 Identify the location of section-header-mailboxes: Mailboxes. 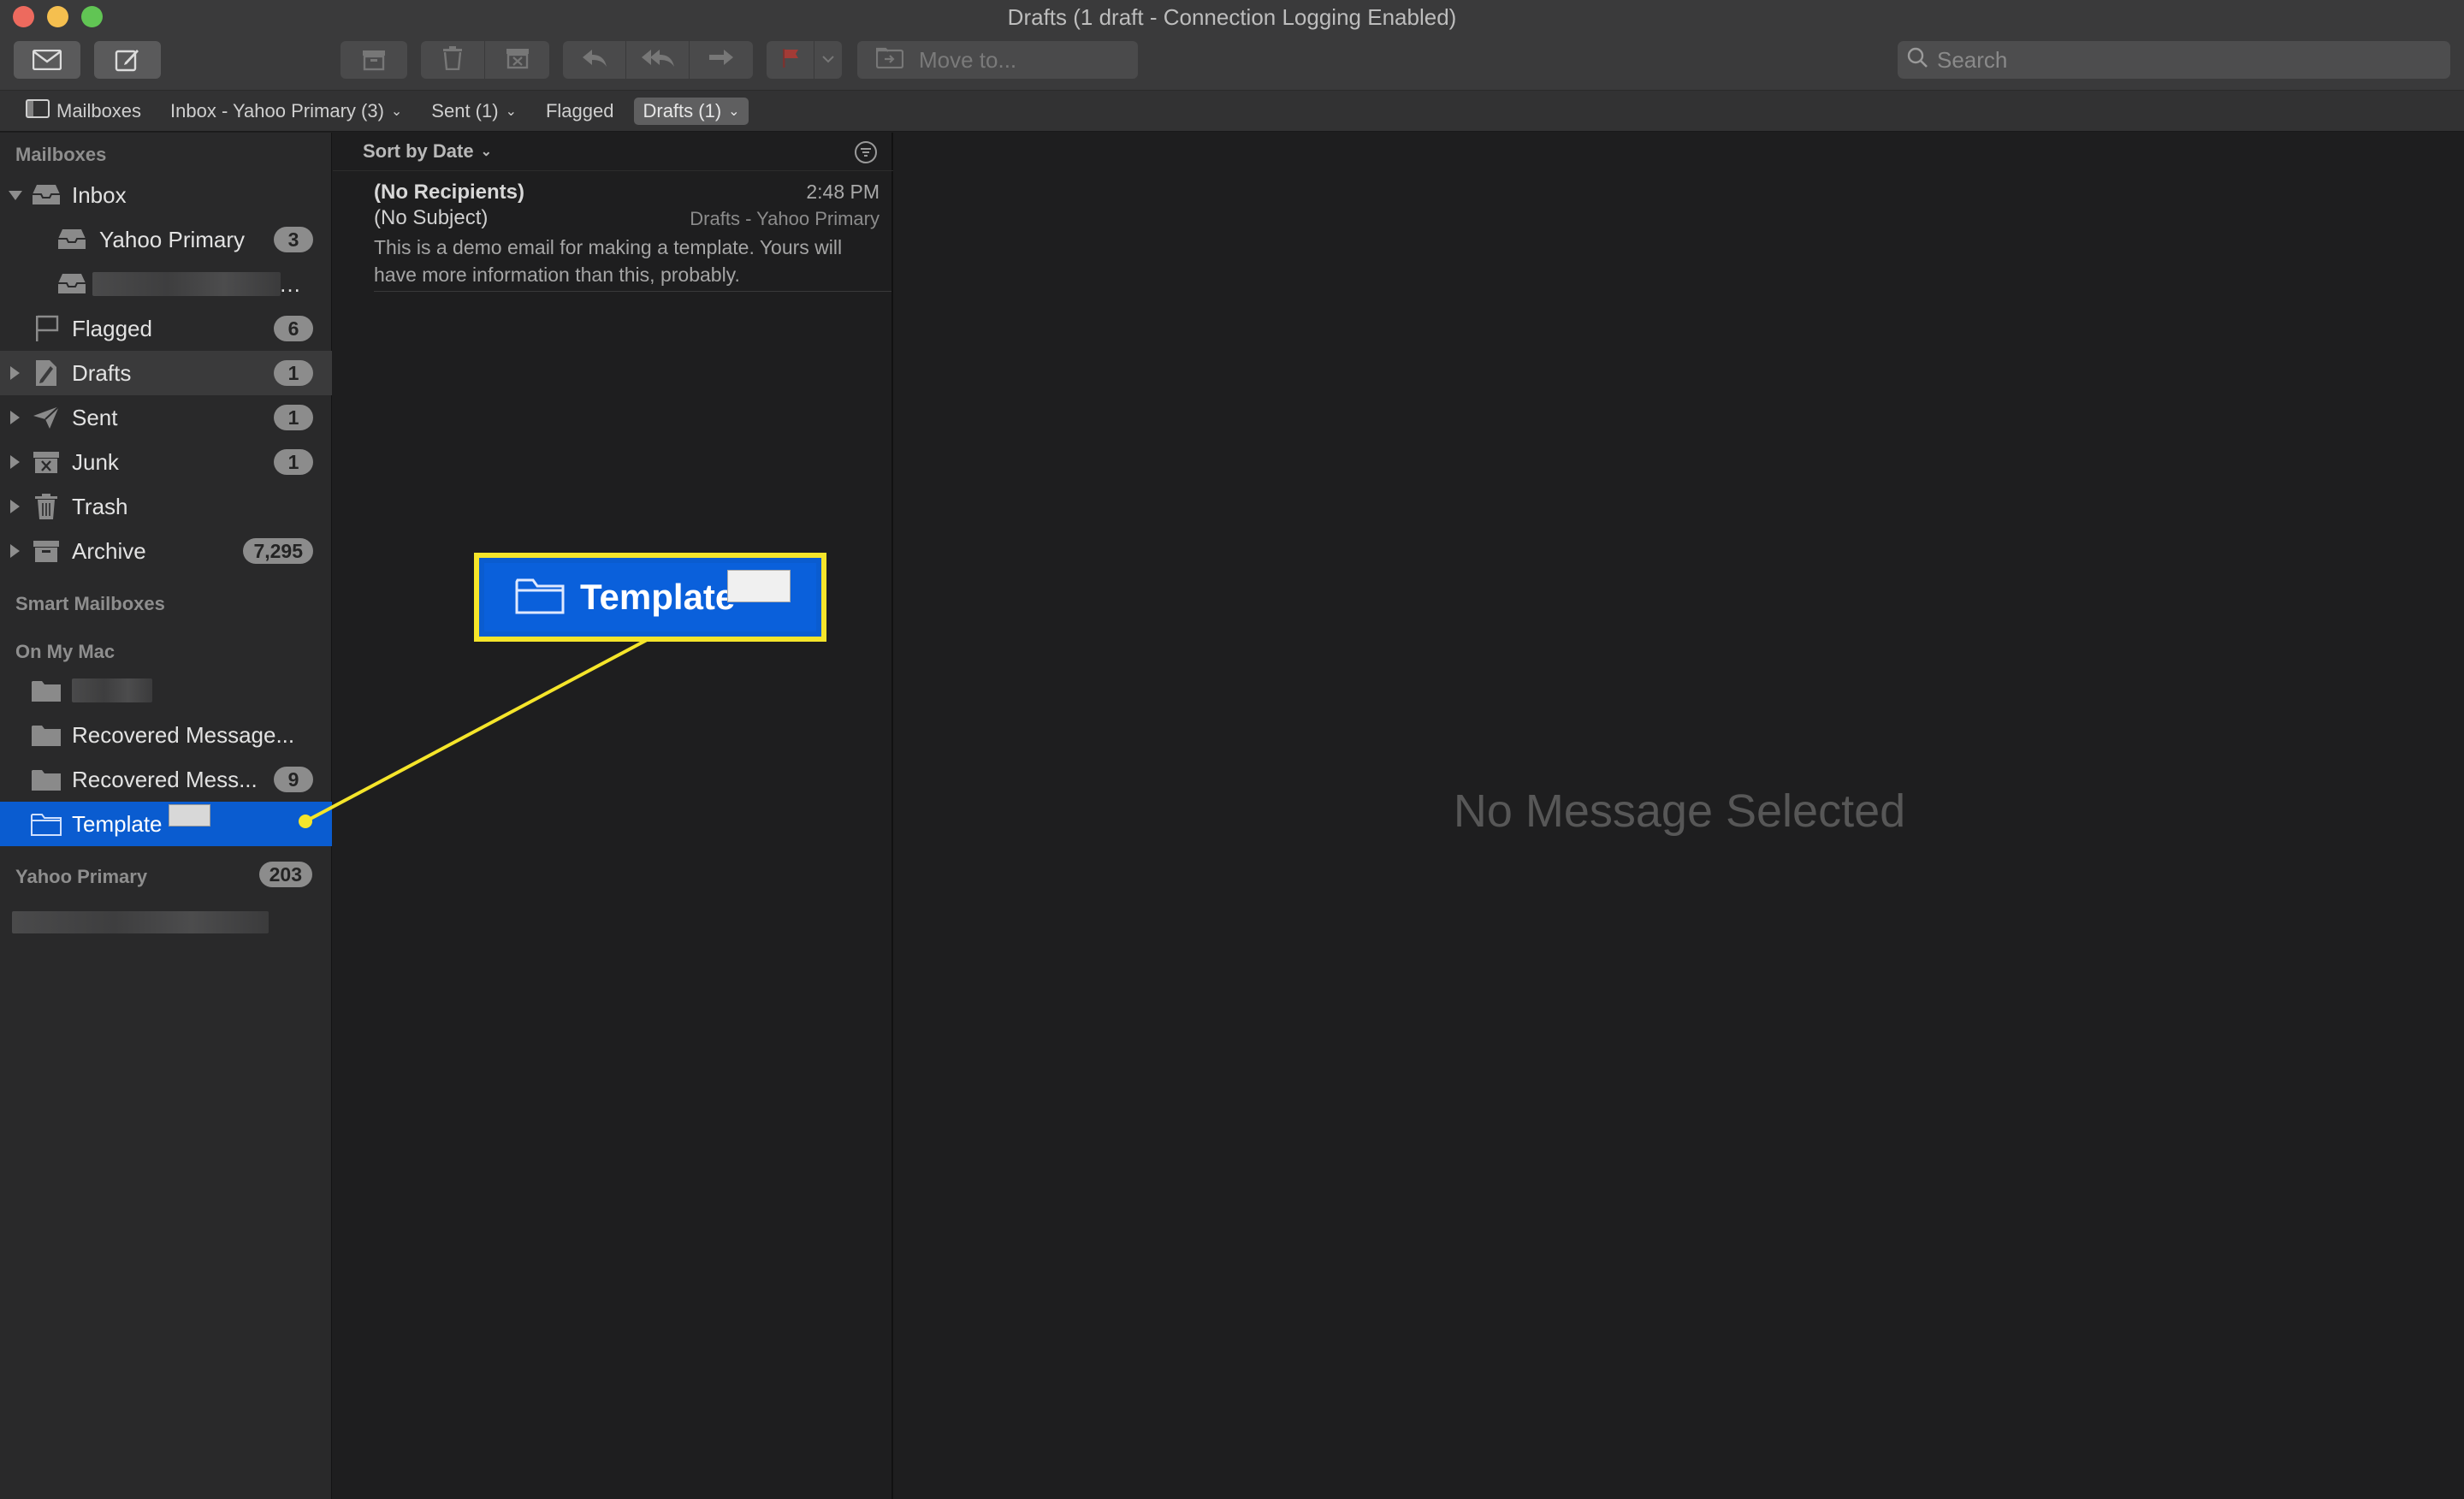
(61, 154).